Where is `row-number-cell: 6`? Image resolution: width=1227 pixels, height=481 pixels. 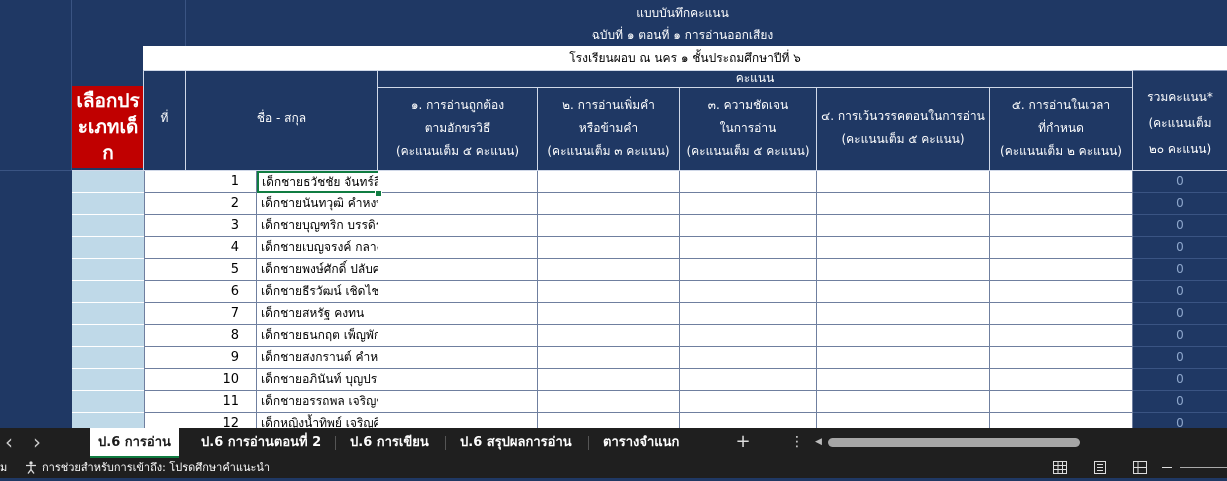 row-number-cell: 6 is located at coordinates (200, 292).